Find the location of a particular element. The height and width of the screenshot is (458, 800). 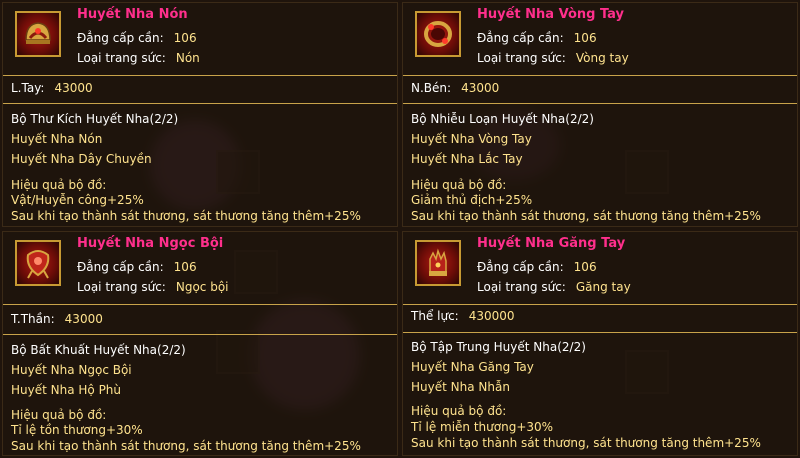

set-item: Huyết Nha Nhẫn is located at coordinates (460, 387).